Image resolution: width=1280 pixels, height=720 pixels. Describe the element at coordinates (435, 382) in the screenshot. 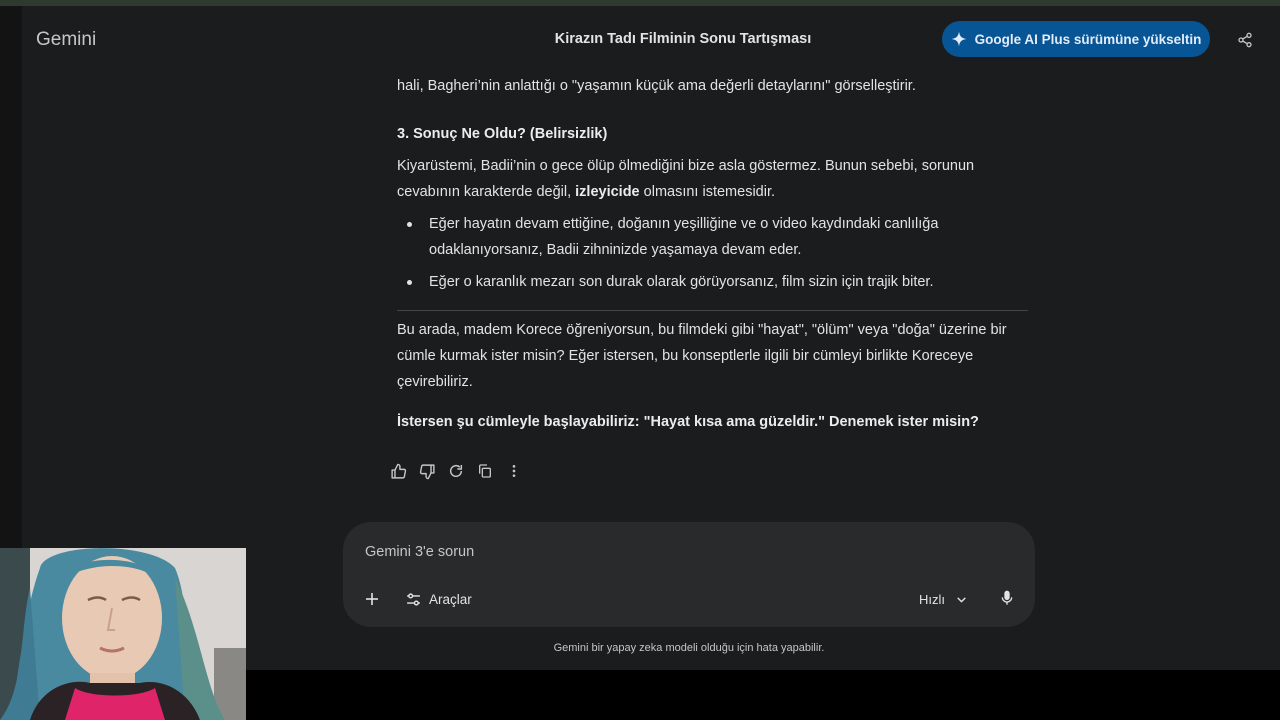

I see `response-paragraph-line: çevirebiliriz.` at that location.